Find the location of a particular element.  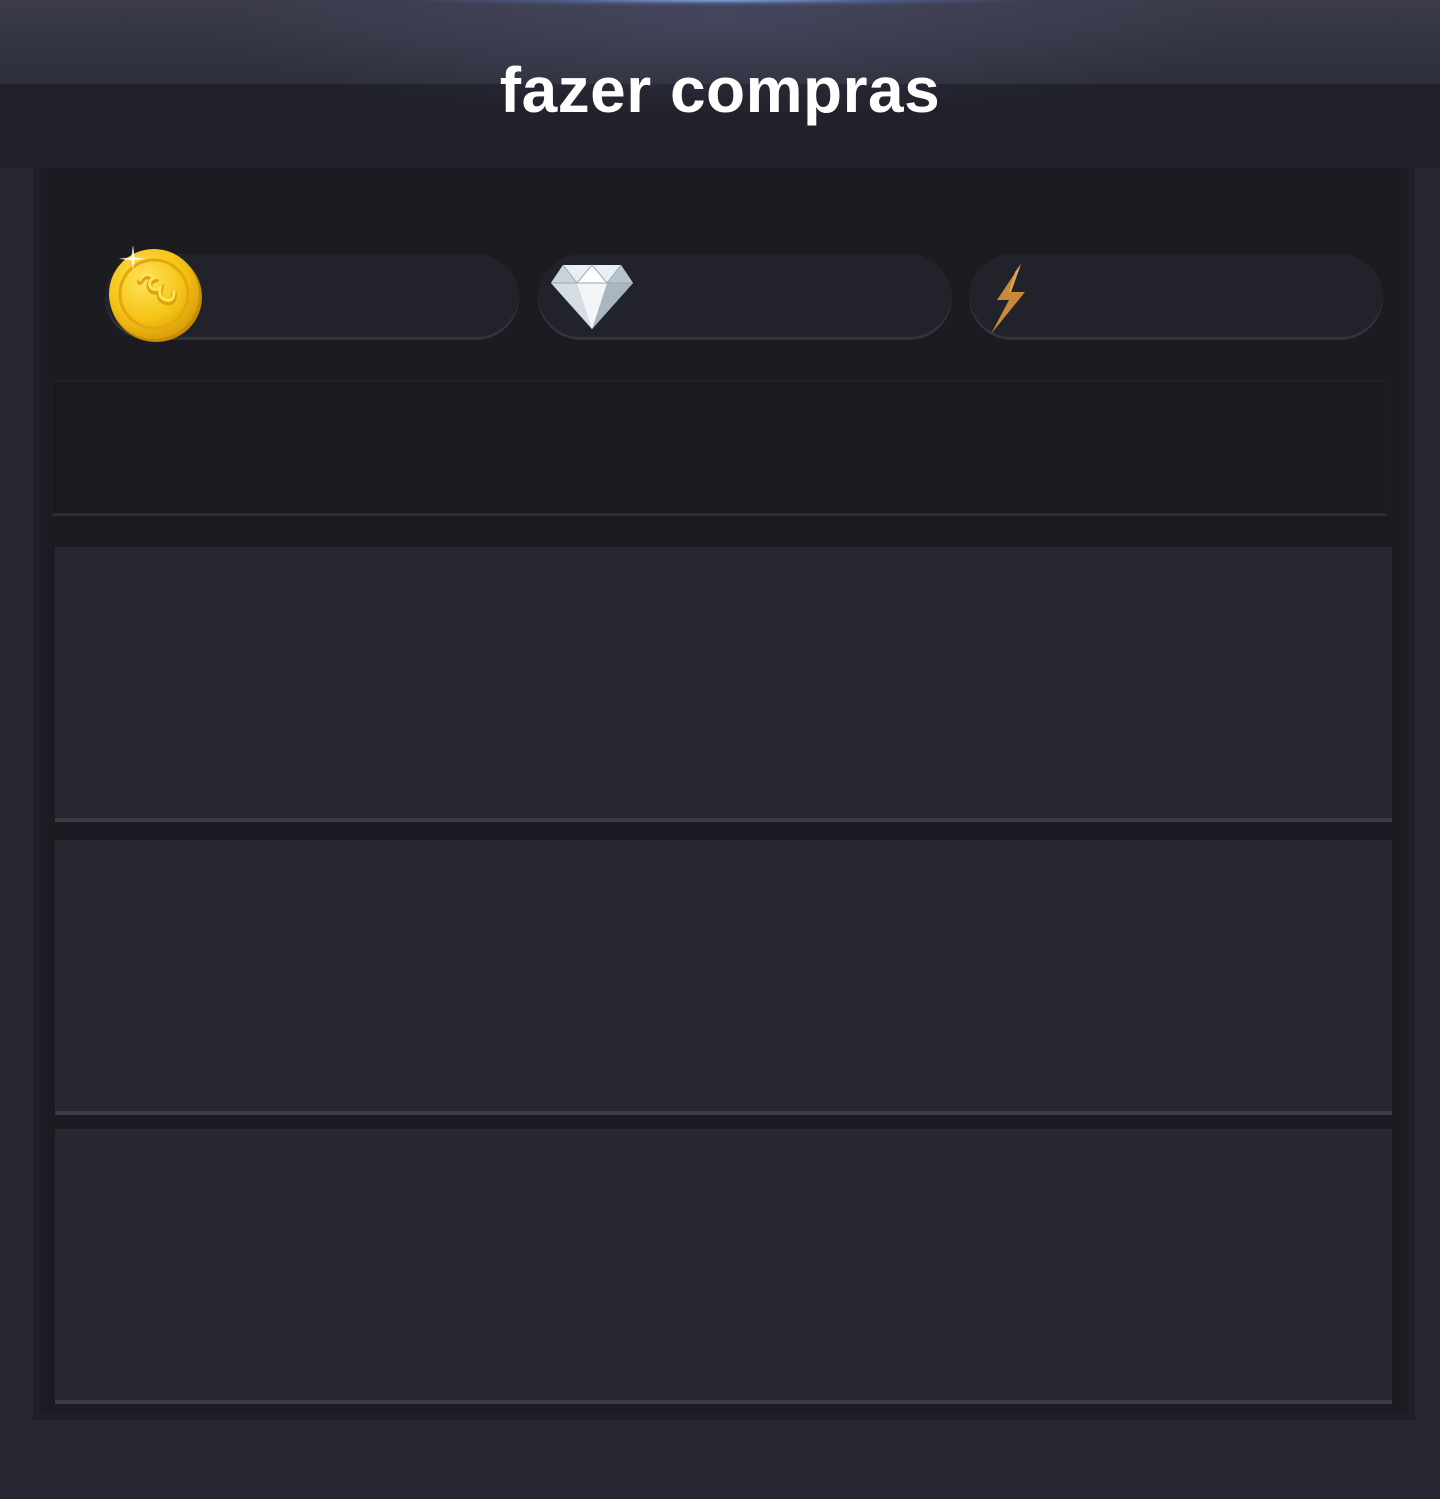

diamond-icon is located at coordinates (592, 296).